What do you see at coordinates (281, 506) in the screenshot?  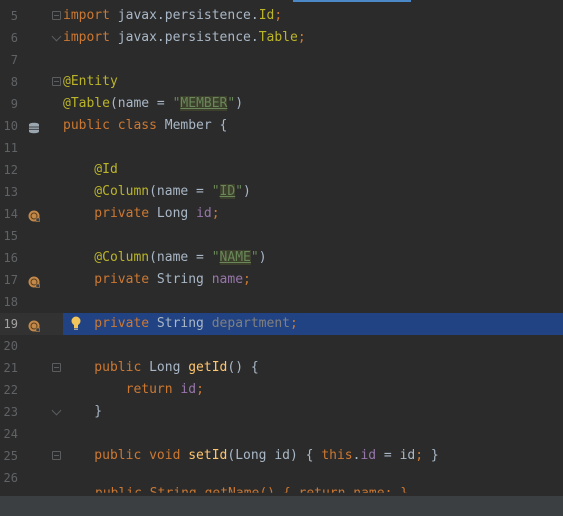 I see `editor-bottom-bar` at bounding box center [281, 506].